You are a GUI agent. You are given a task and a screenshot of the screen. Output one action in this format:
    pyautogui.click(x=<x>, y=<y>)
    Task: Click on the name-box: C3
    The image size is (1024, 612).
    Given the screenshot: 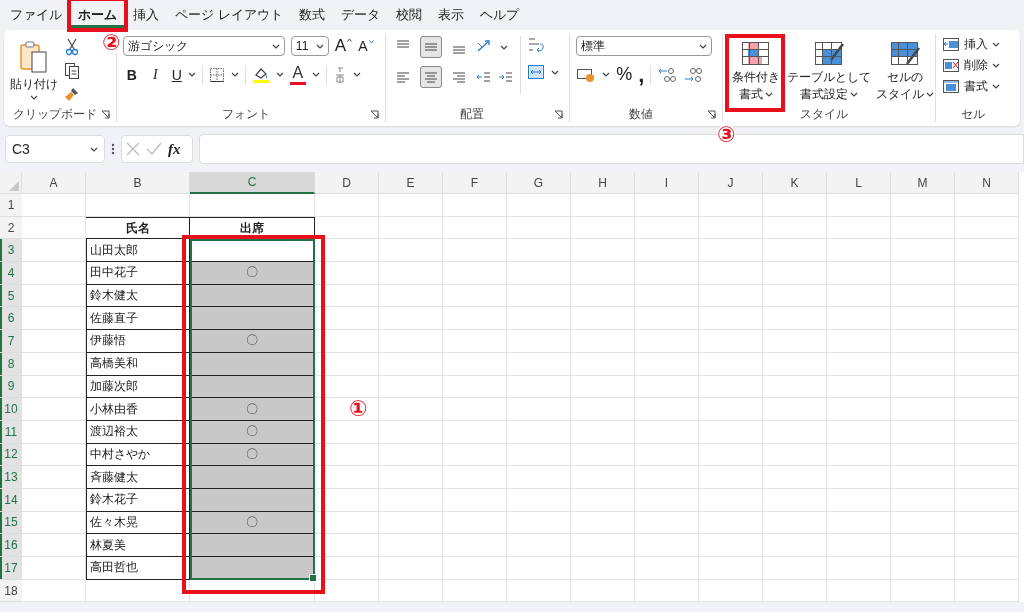 What is the action you would take?
    pyautogui.click(x=55, y=149)
    